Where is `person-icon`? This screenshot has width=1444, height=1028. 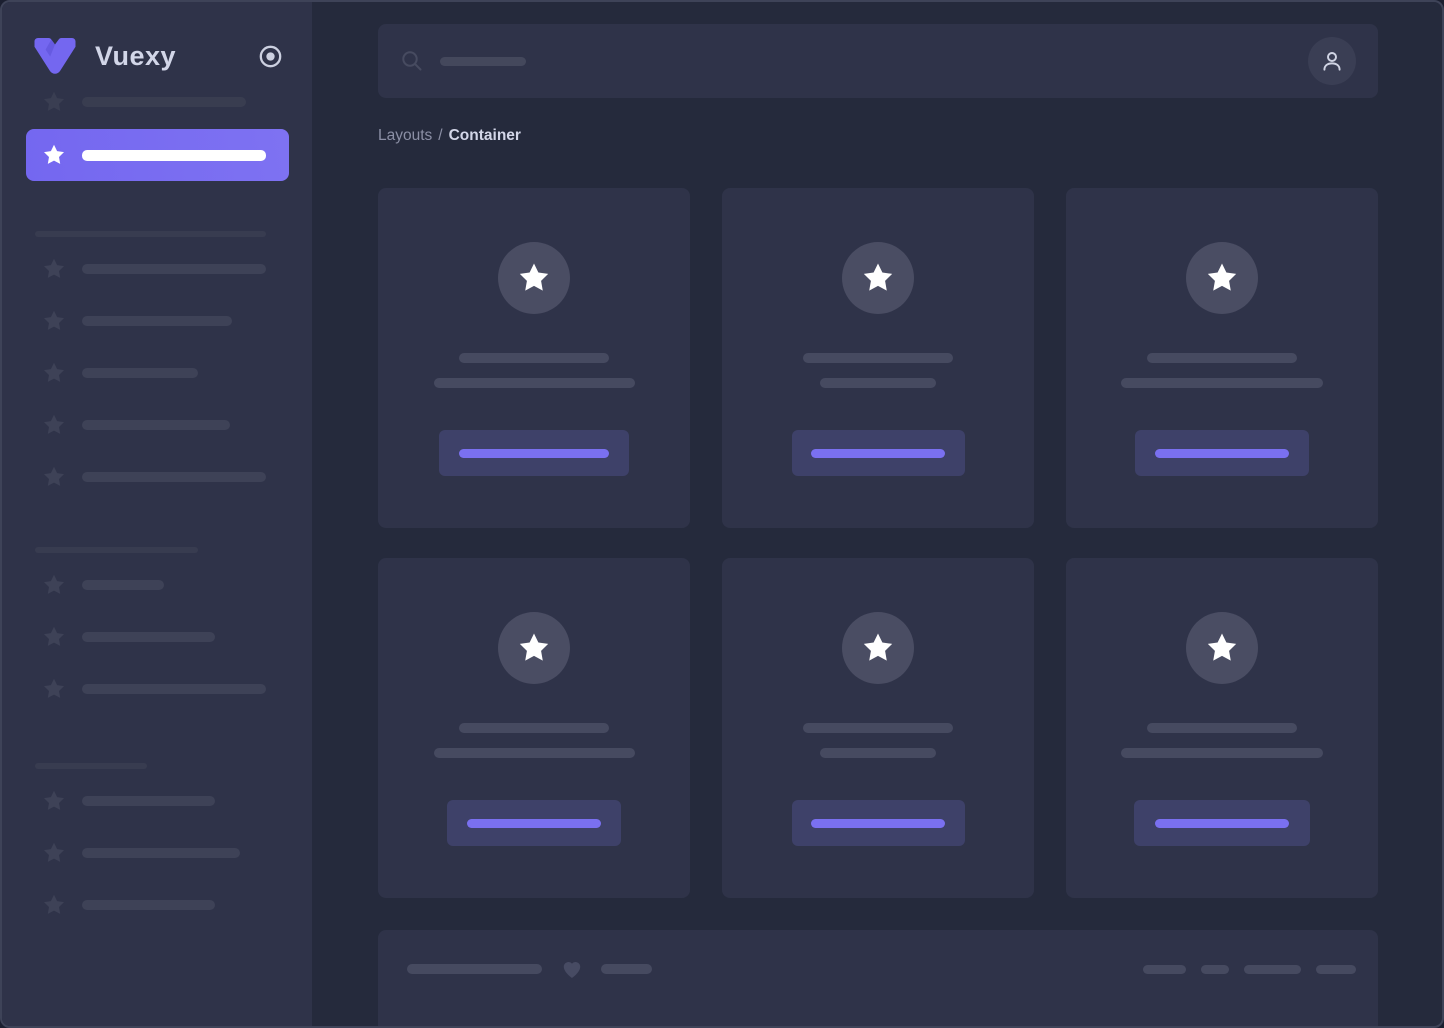
person-icon is located at coordinates (1332, 61).